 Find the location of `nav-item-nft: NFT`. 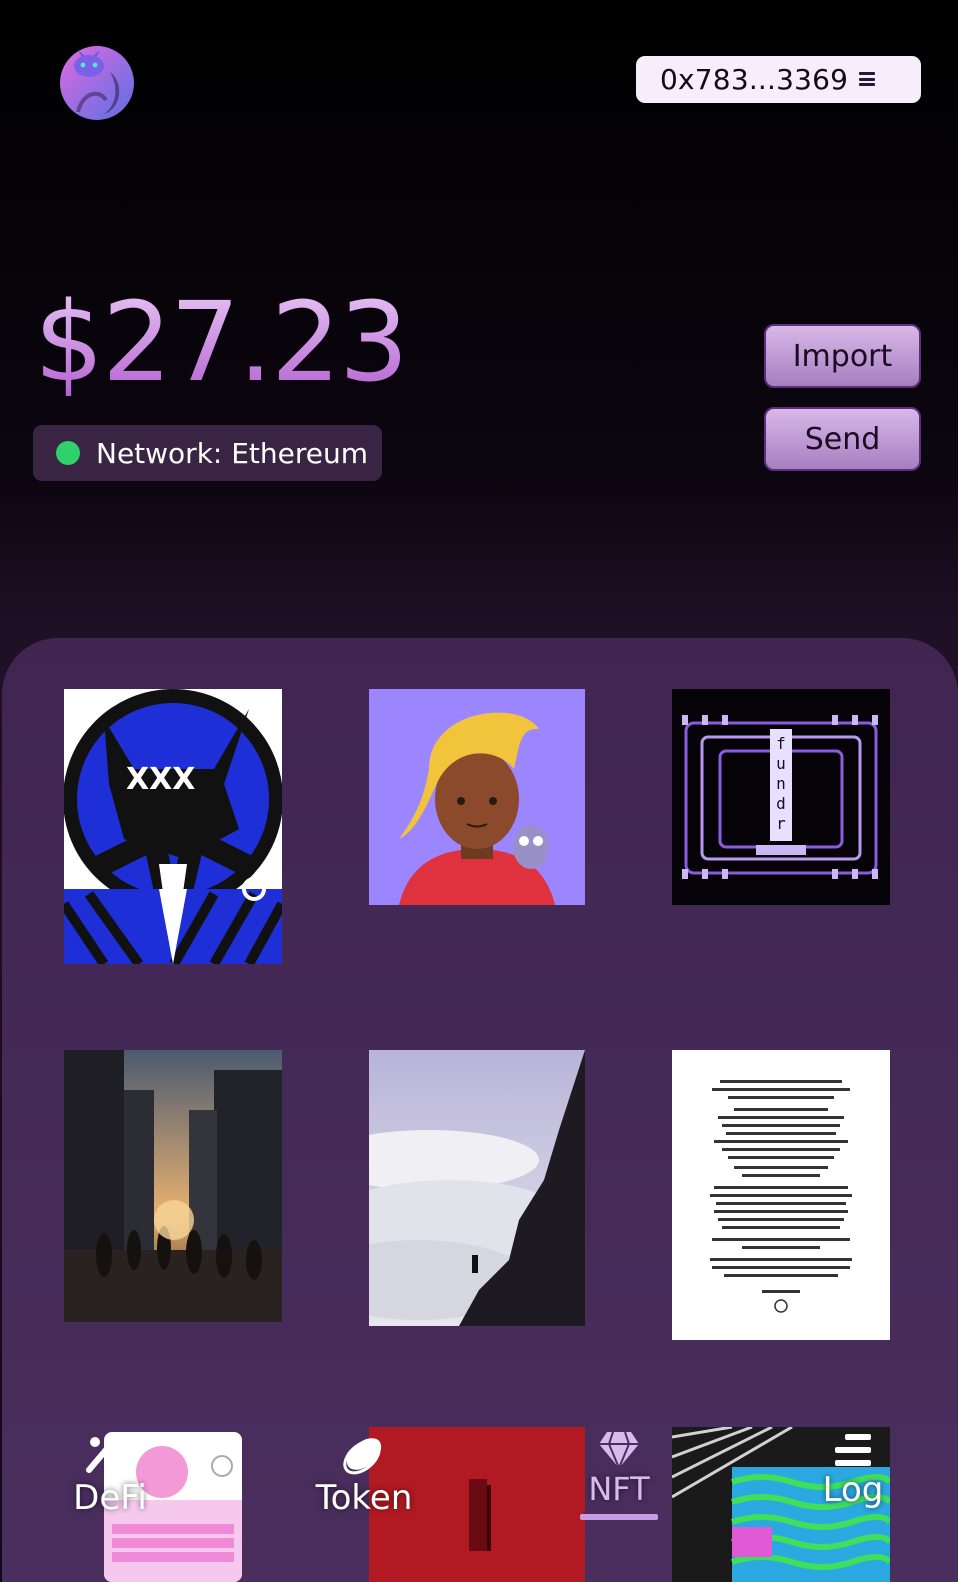

nav-item-nft: NFT is located at coordinates (619, 1474).